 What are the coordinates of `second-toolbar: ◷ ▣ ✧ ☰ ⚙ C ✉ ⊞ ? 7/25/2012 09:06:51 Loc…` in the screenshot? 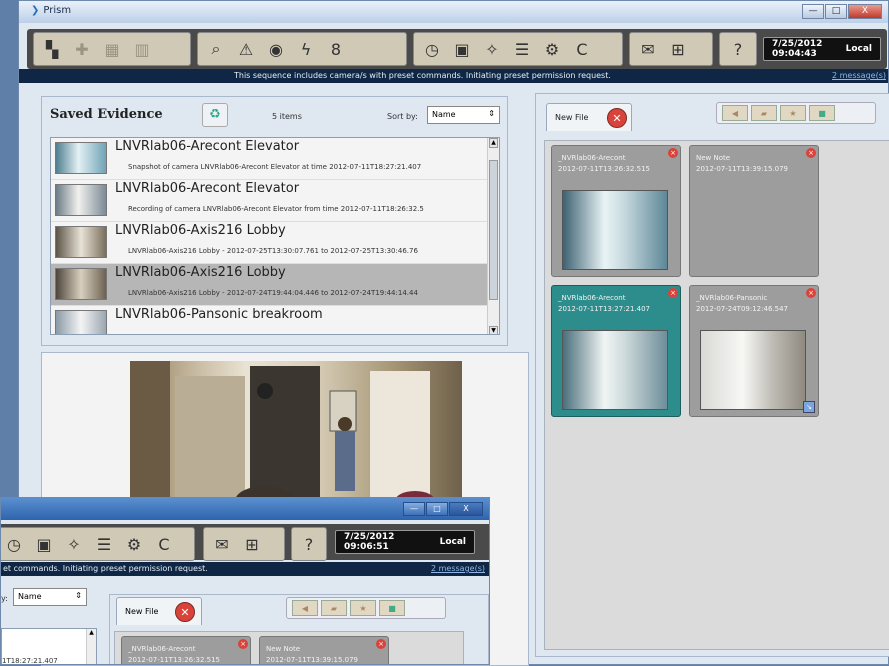 It's located at (245, 542).